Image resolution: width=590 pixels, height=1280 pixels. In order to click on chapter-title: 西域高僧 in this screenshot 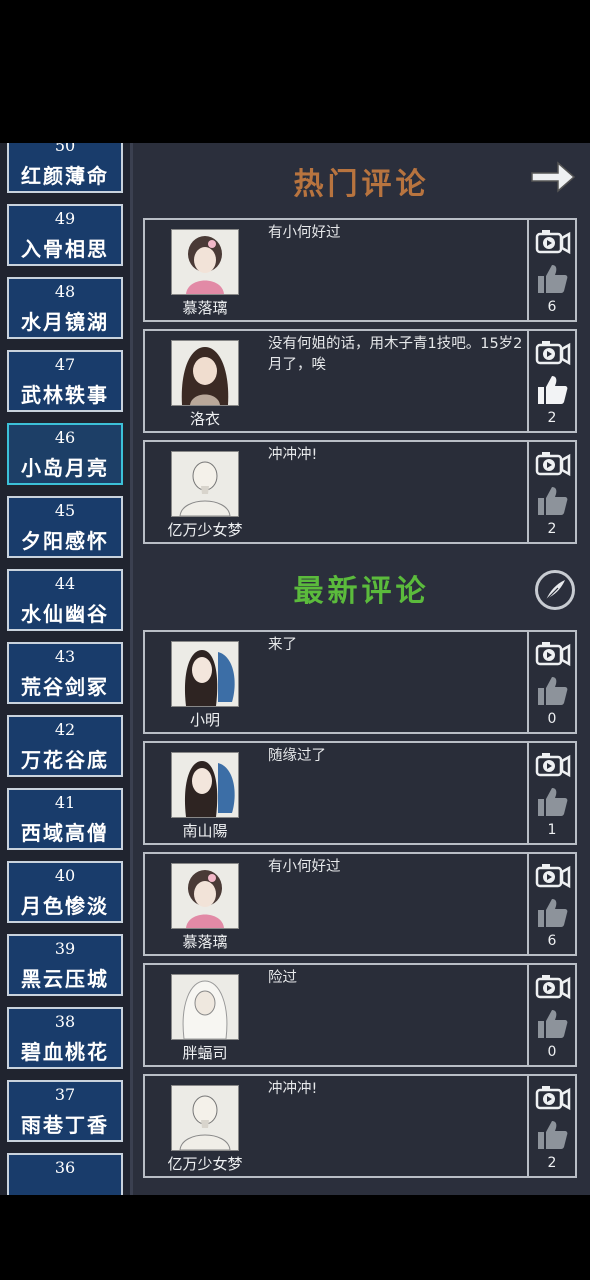, I will do `click(65, 833)`.